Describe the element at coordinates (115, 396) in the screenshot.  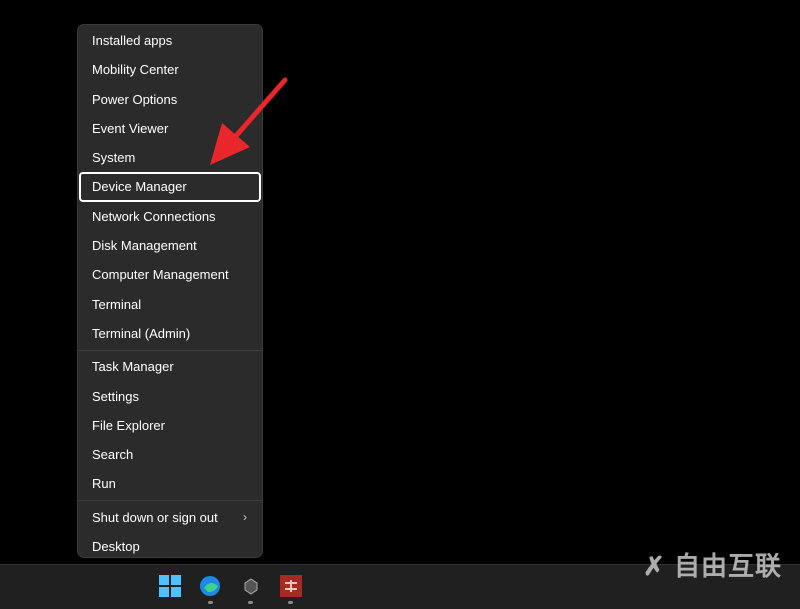
I see `menu-item-label: Settings` at that location.